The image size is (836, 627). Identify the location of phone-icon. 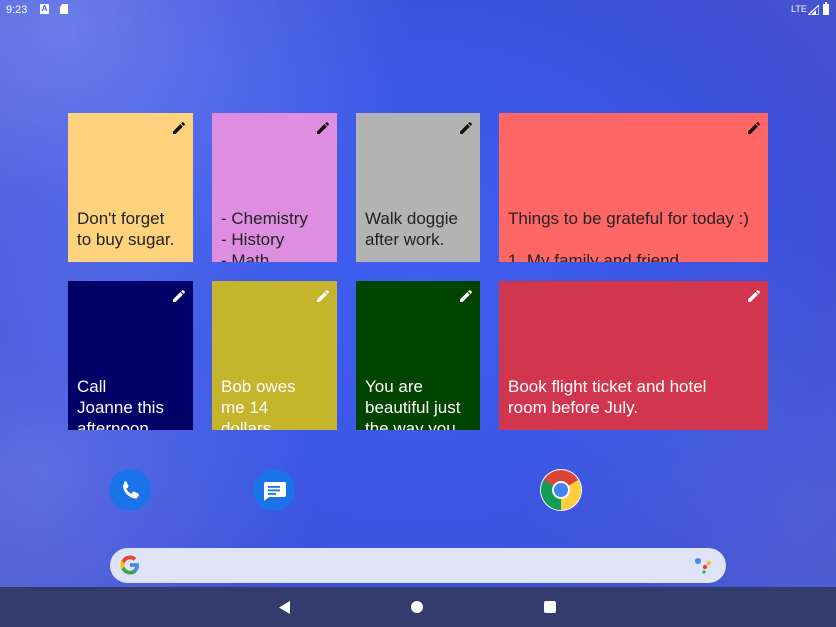
(130, 490).